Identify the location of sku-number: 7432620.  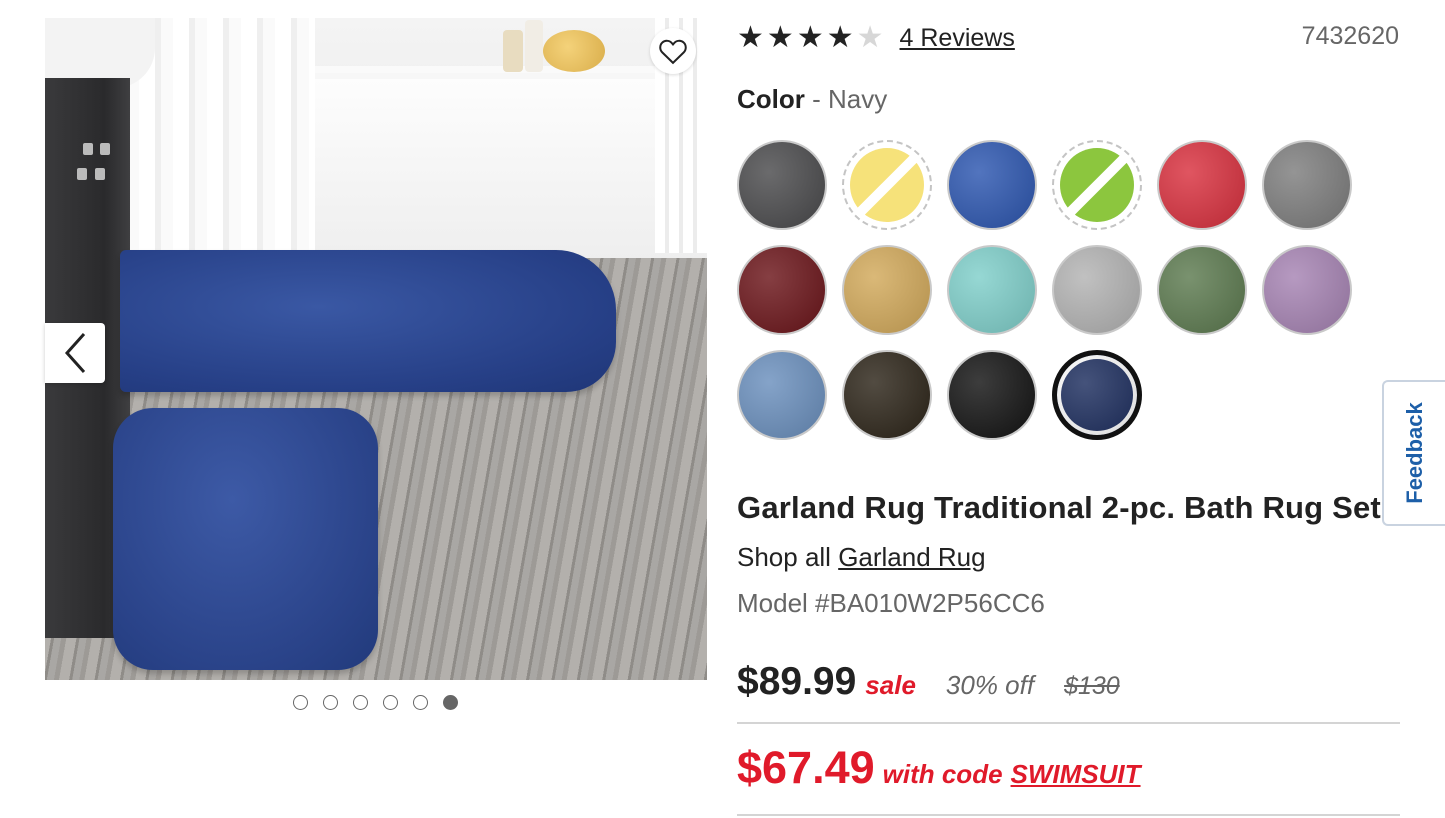
(1350, 36).